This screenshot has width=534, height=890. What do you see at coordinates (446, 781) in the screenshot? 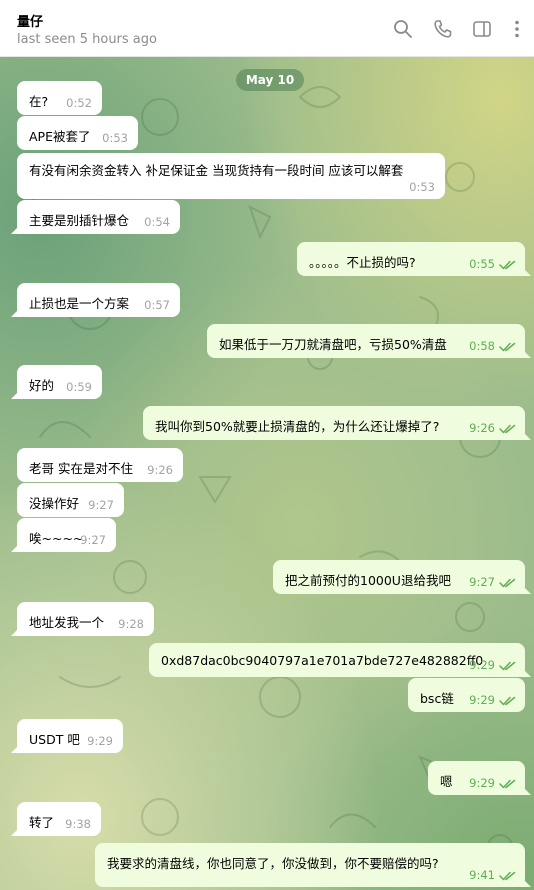
I see `message-text: 嗯` at bounding box center [446, 781].